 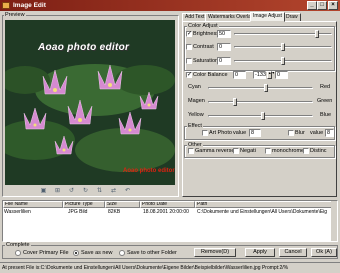 I want to click on blur-value-label: value, so click(x=317, y=133).